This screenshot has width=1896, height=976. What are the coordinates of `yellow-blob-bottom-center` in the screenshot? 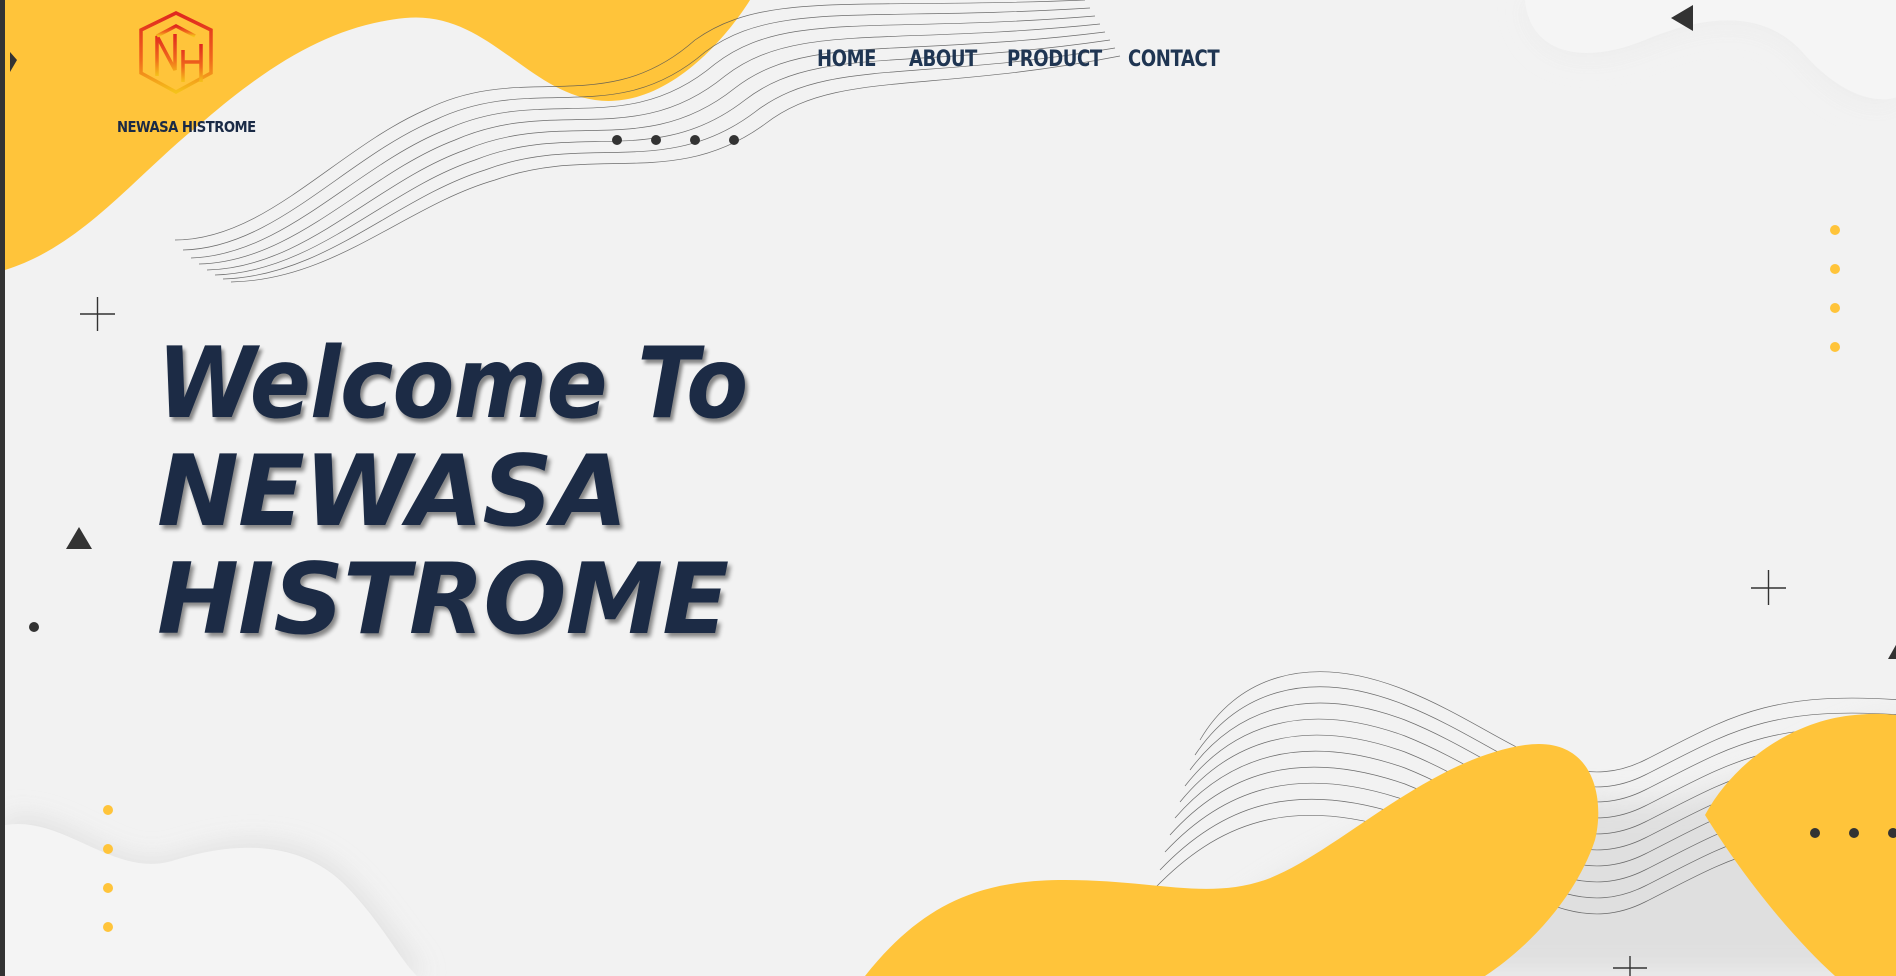 It's located at (1232, 859).